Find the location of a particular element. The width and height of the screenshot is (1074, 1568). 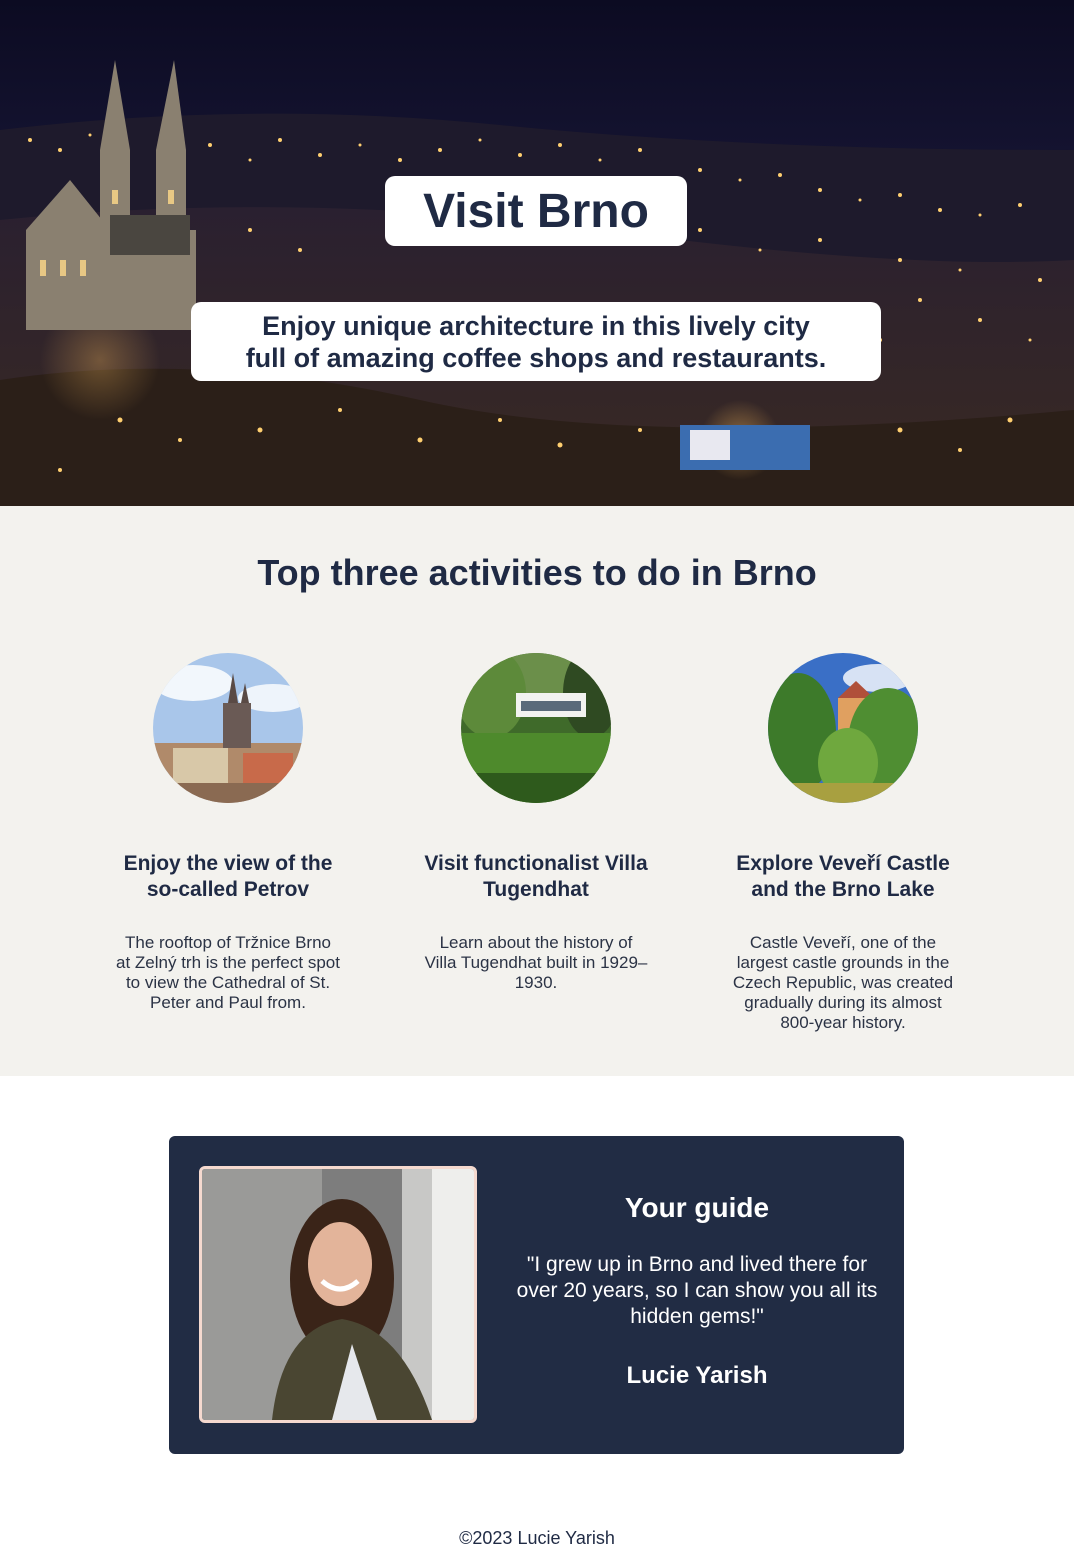

hero-title-card: Visit Brno is located at coordinates (536, 211).